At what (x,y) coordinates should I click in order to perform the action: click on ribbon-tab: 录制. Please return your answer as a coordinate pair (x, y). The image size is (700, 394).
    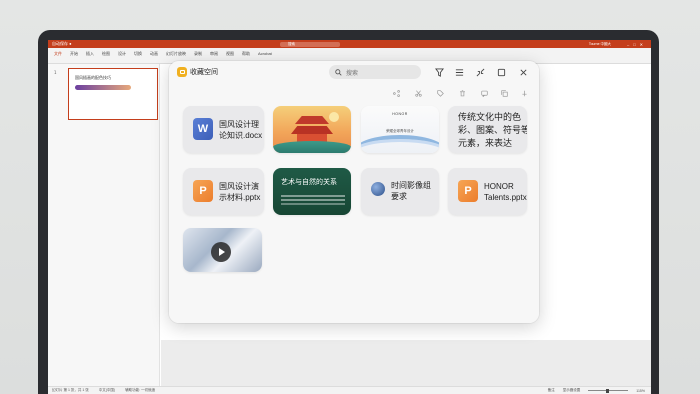
    Looking at the image, I should click on (198, 54).